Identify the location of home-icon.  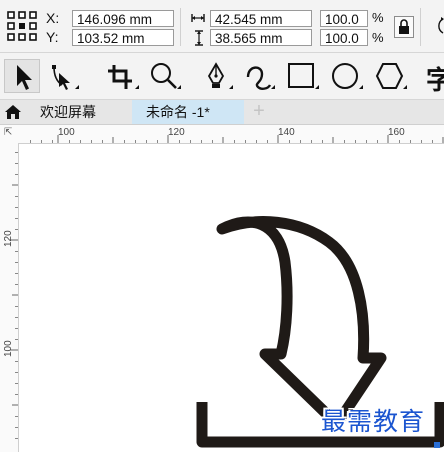
(13, 112).